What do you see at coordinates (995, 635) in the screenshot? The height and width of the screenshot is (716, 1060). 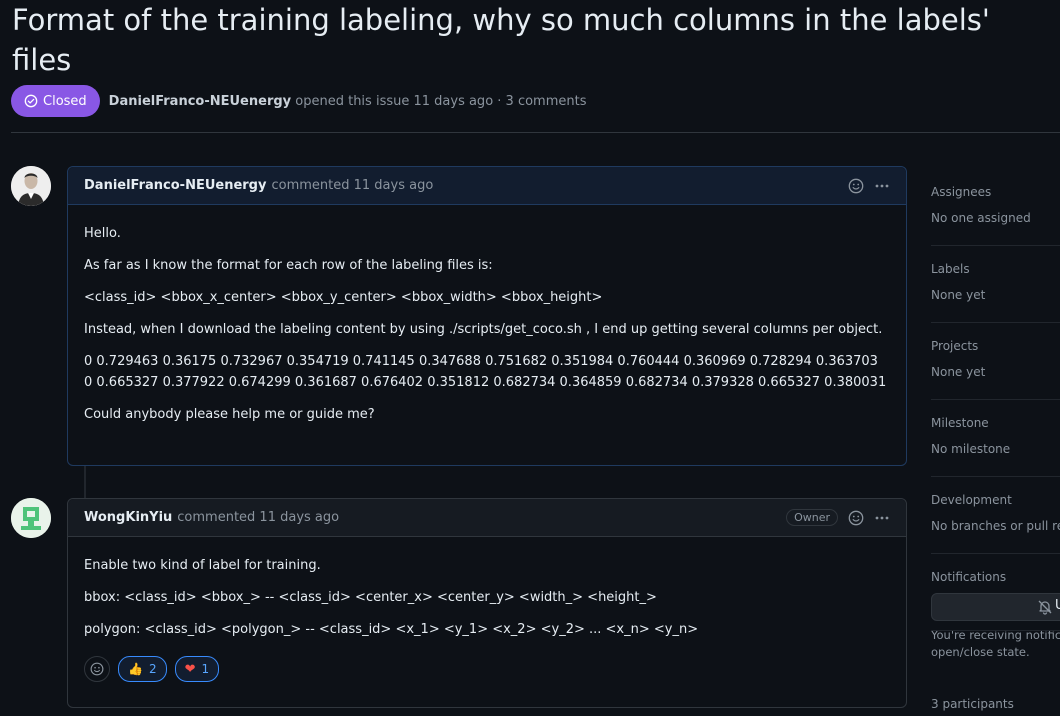 I see `notification-text: You're receiving notificat` at bounding box center [995, 635].